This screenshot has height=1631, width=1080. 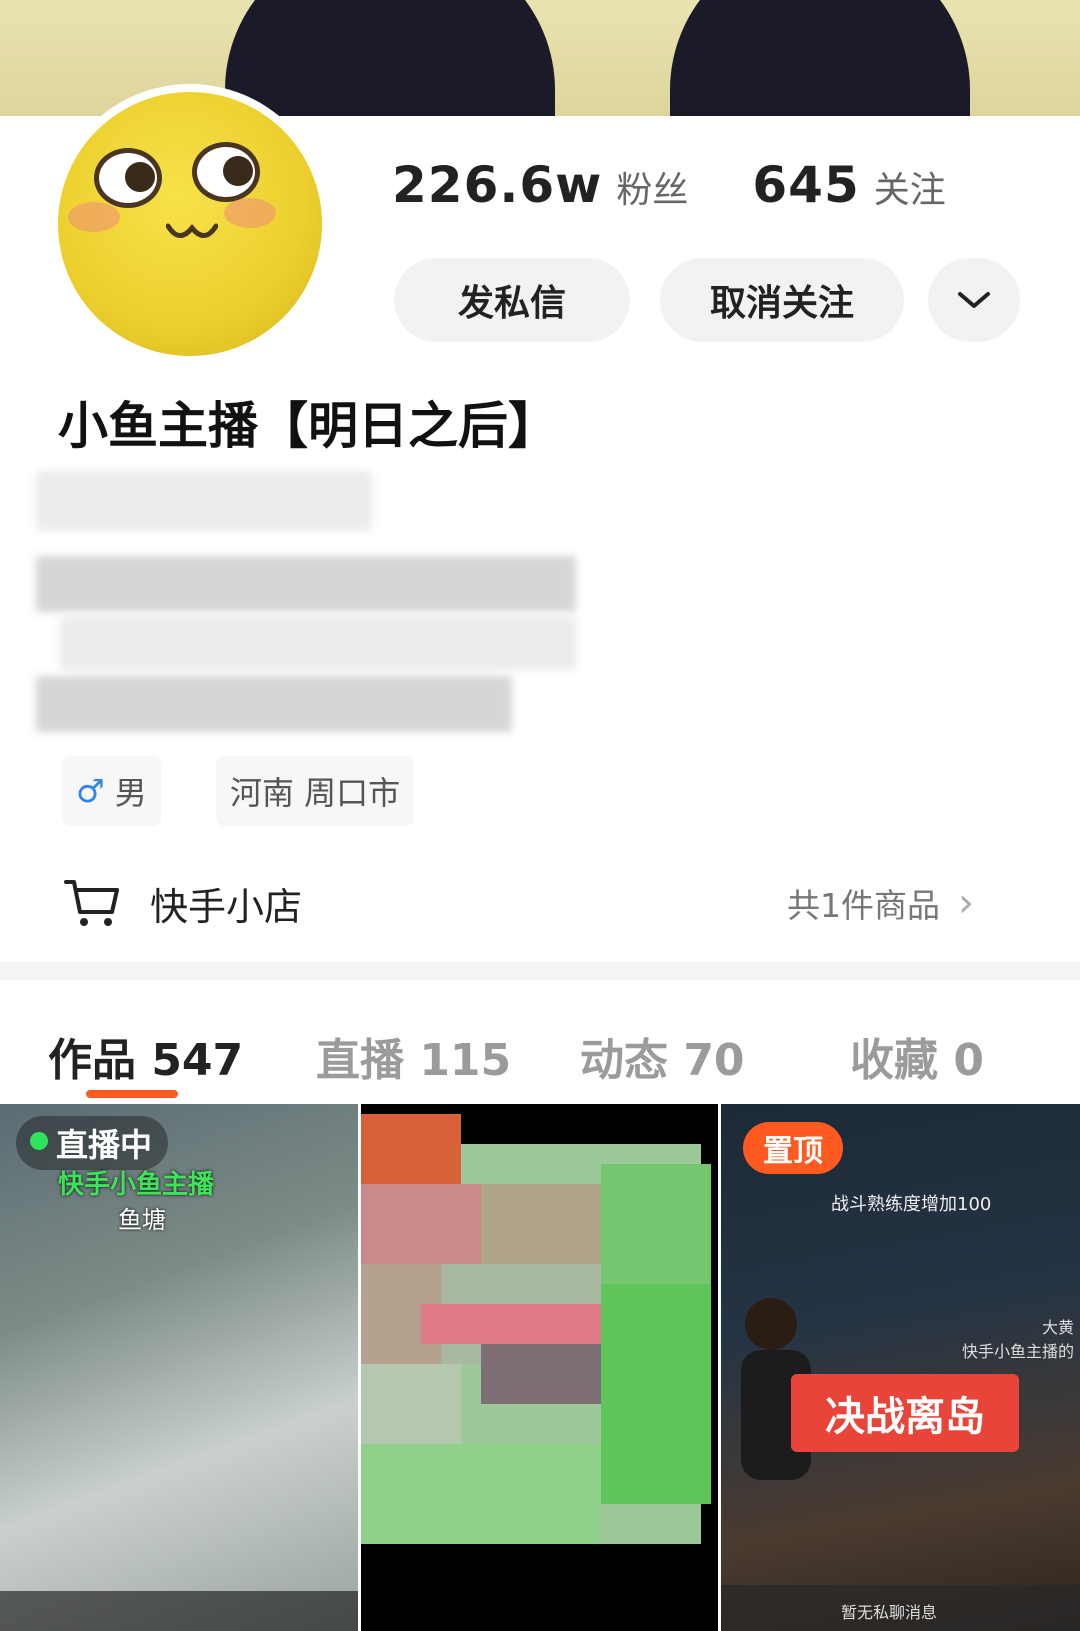 I want to click on thumbnail-caption-strip, so click(x=179, y=1611).